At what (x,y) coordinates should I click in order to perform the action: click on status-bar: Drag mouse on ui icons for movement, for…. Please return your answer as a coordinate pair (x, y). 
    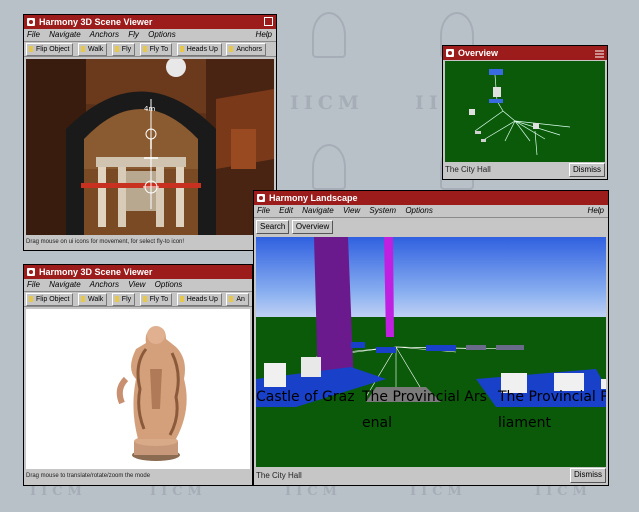
    Looking at the image, I should click on (150, 242).